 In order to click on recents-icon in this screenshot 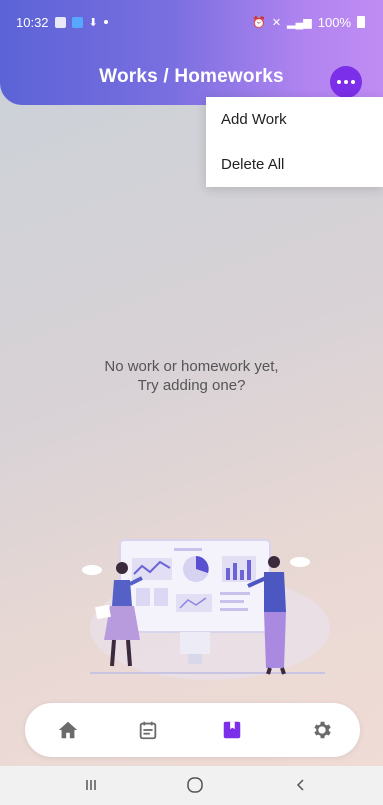, I will do `click(91, 785)`.